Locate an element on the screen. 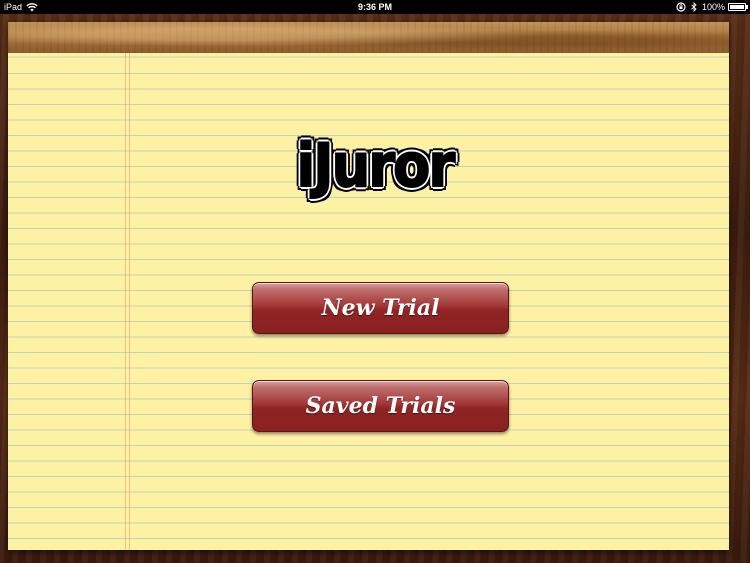 The image size is (750, 563). notepad-binding is located at coordinates (368, 38).